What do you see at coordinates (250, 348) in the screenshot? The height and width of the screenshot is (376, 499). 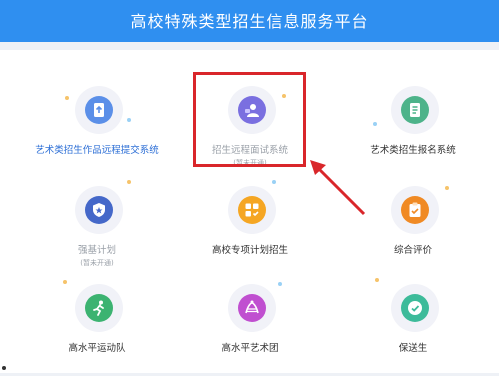 I see `tile-label: 高水平艺术团` at bounding box center [250, 348].